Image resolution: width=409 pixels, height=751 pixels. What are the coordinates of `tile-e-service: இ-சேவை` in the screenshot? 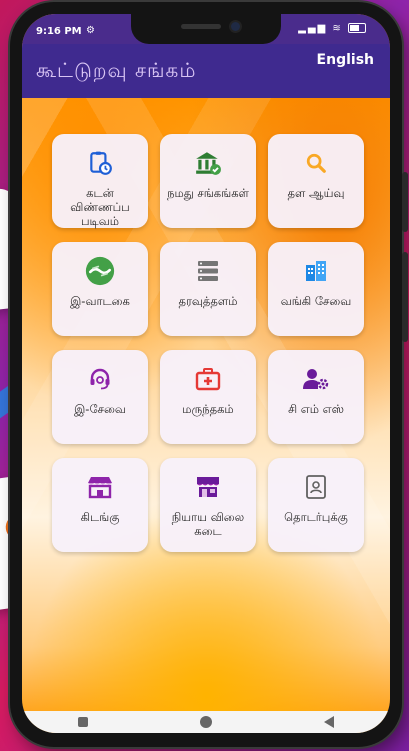 It's located at (100, 397).